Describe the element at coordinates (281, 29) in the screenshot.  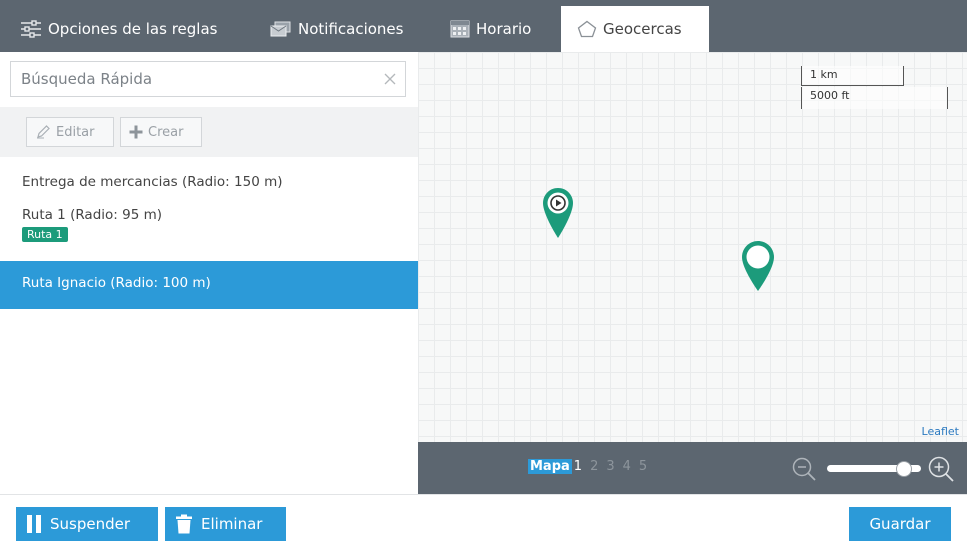
I see `envelope-icon` at that location.